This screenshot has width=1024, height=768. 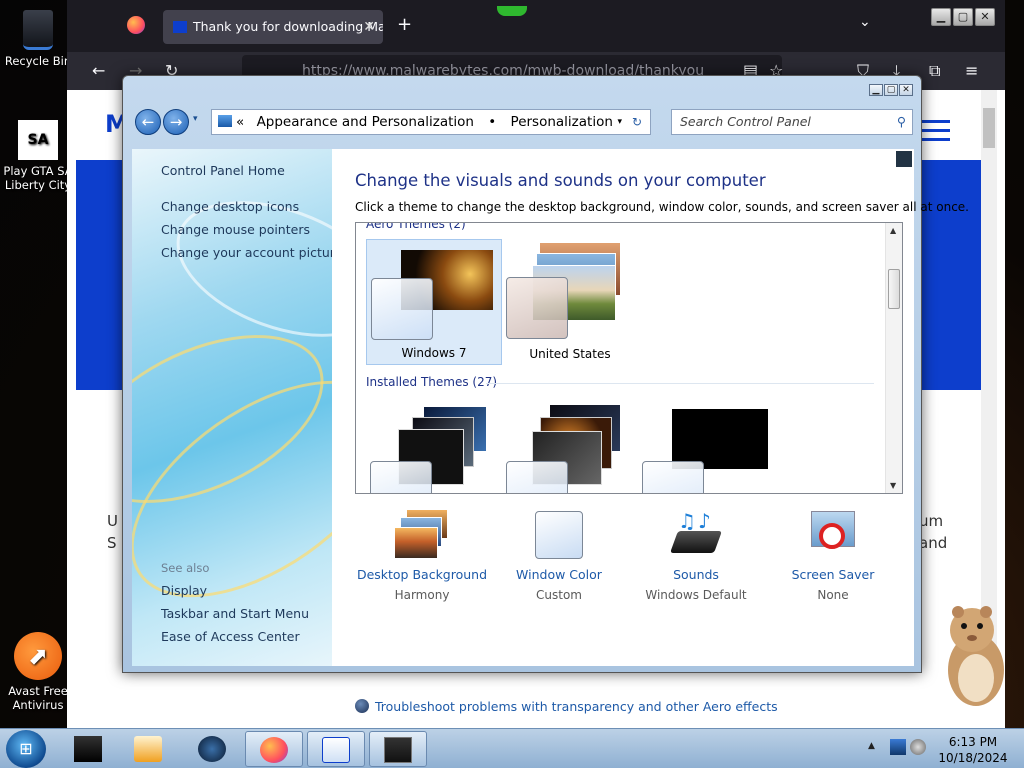 What do you see at coordinates (398, 749) in the screenshot?
I see `taskbar-control-panel` at bounding box center [398, 749].